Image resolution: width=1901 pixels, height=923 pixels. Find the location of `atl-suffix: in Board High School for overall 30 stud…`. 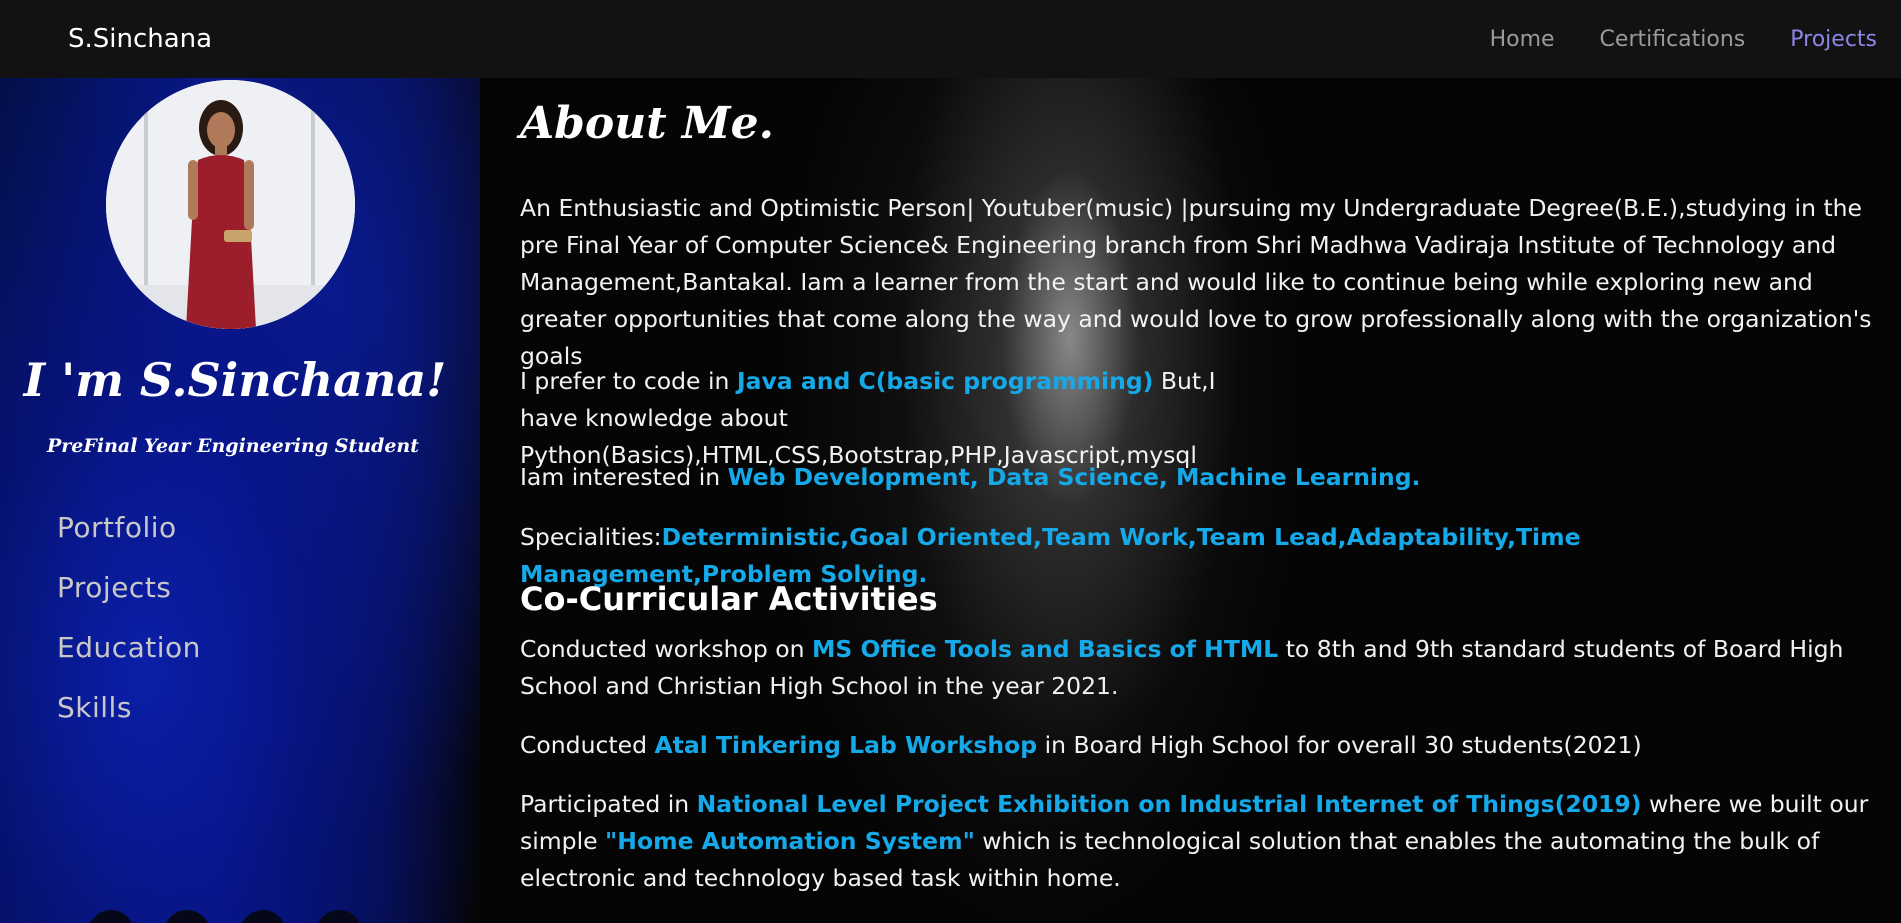

atl-suffix: in Board High School for overall 30 stud… is located at coordinates (1339, 745).